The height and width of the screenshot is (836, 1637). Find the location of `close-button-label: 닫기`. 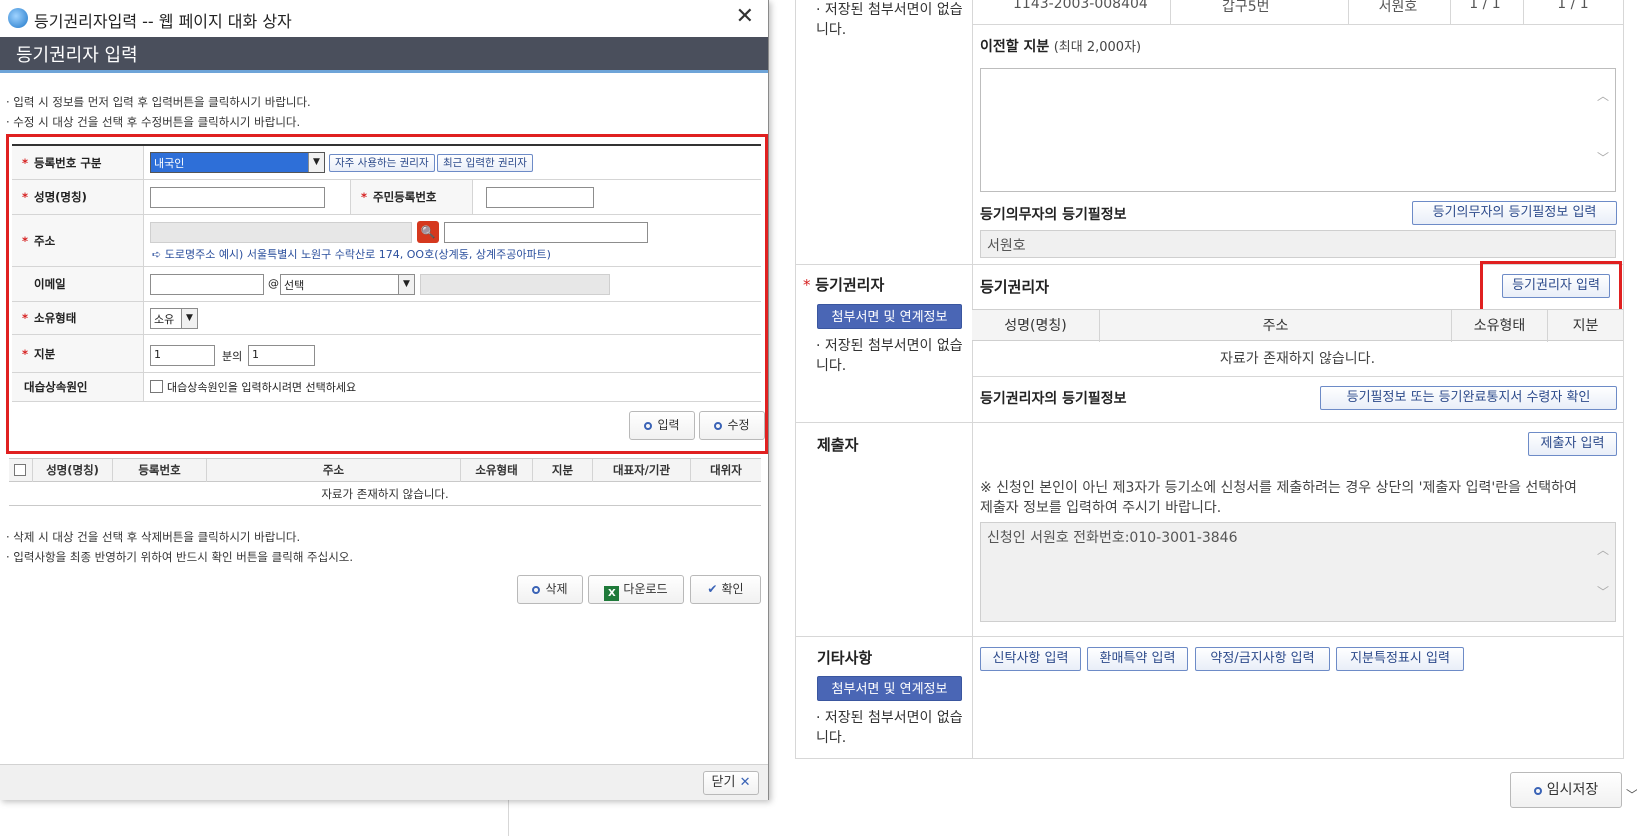

close-button-label: 닫기 is located at coordinates (723, 782).